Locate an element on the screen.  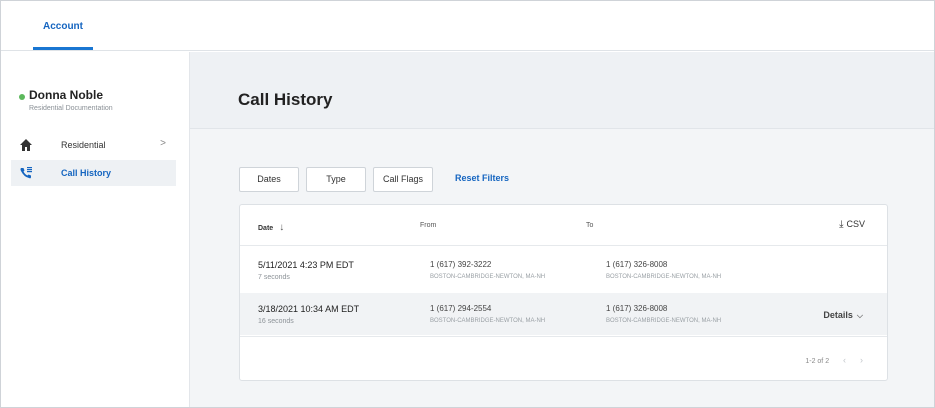
pagination-range: 1-2 of 2 is located at coordinates (817, 361).